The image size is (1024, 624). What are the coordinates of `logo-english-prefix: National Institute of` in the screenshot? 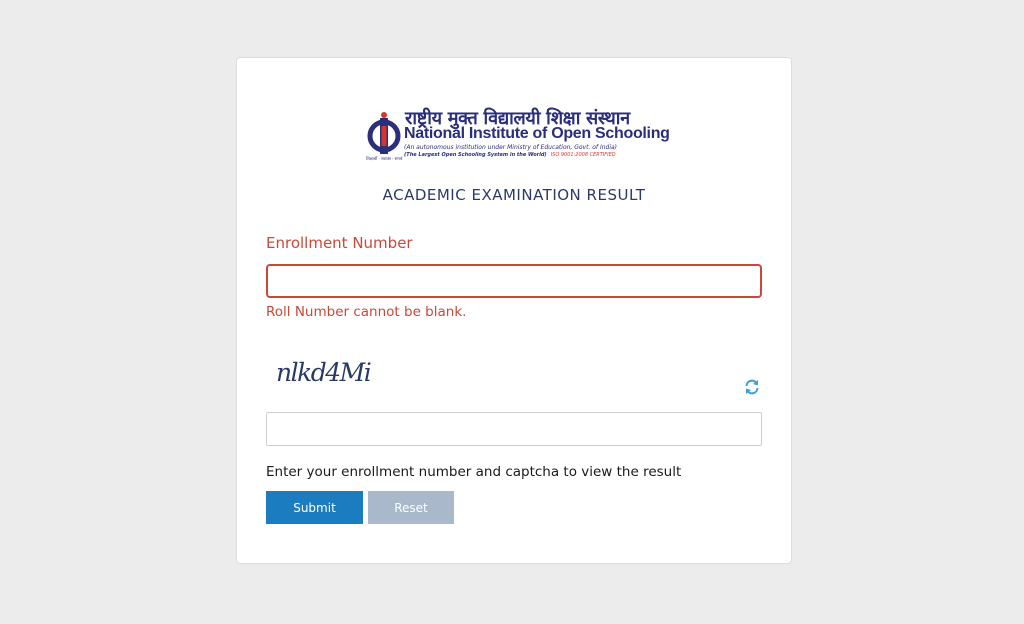 It's located at (478, 133).